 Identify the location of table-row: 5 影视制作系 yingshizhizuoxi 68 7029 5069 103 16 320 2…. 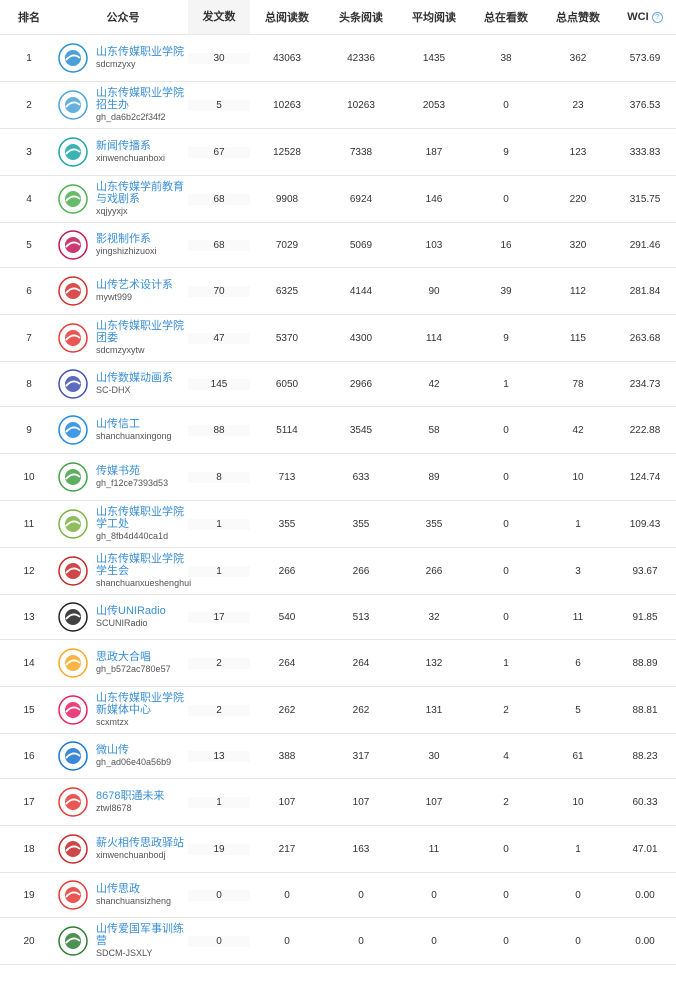
(338, 245).